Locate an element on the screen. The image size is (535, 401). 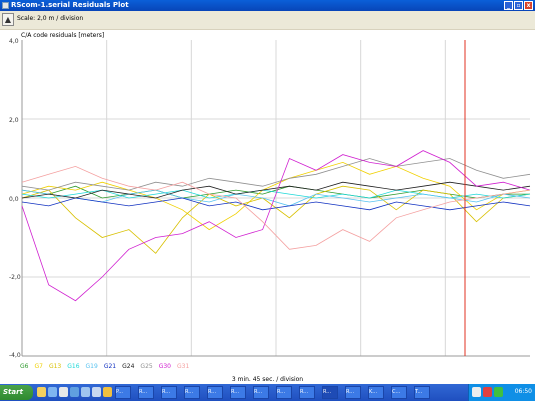
legend-item: G31 is located at coordinates (183, 366).